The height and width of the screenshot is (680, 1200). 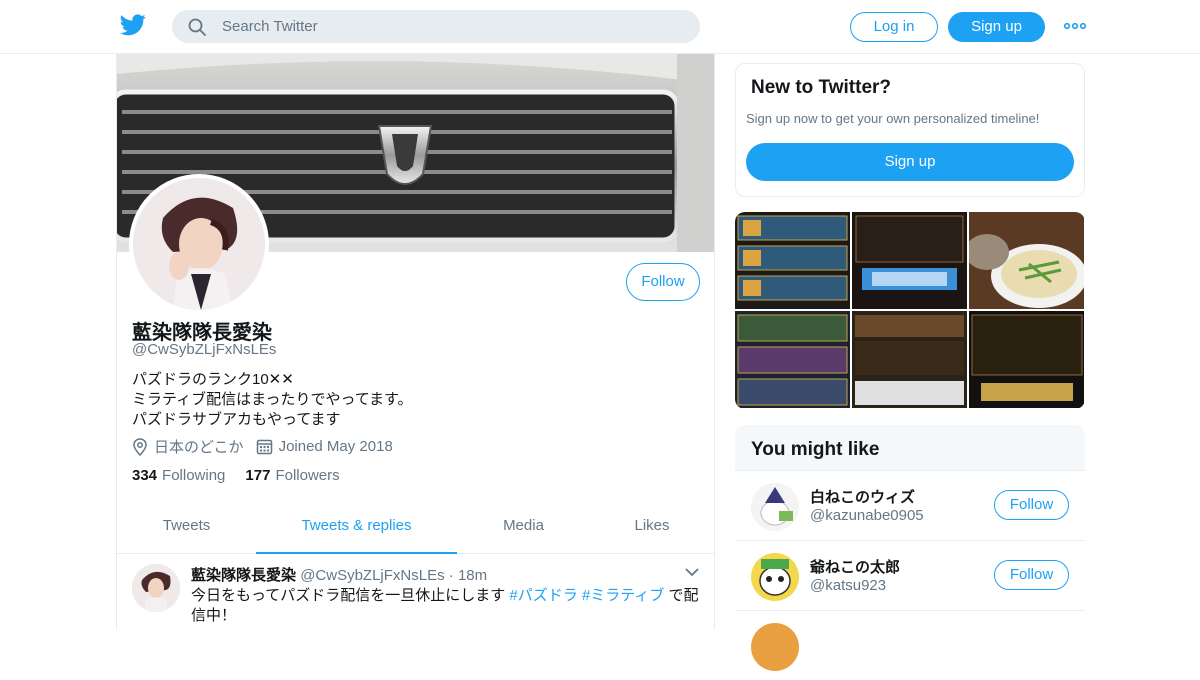 What do you see at coordinates (996, 27) in the screenshot?
I see `signup-button: Sign up` at bounding box center [996, 27].